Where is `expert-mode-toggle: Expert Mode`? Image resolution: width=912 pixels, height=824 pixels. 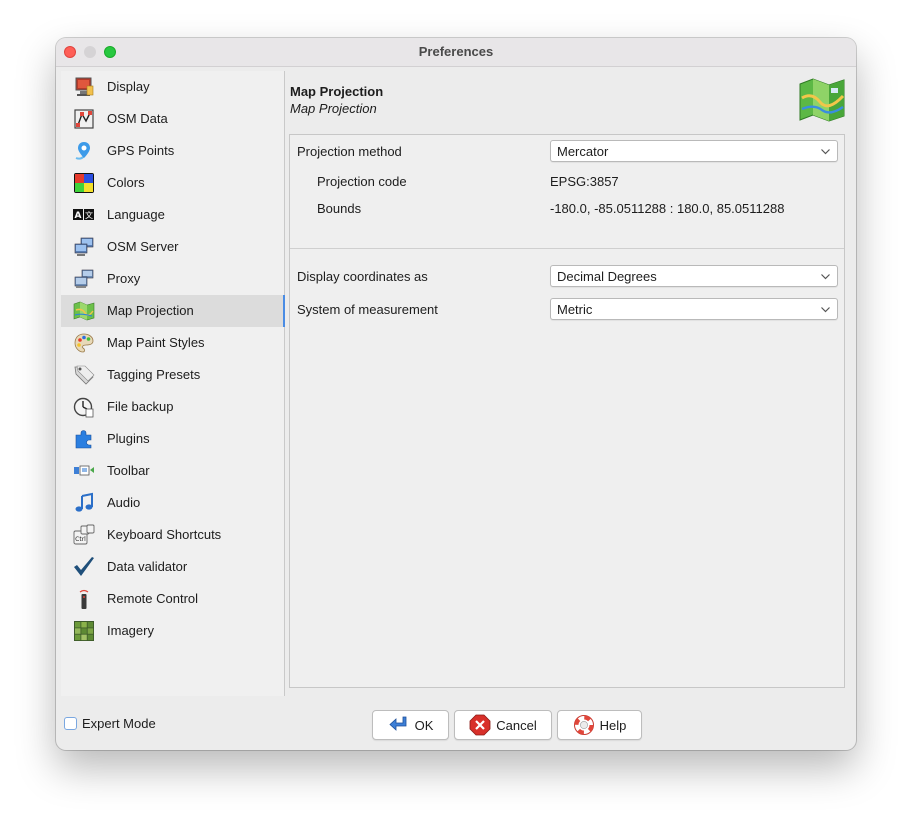
expert-mode-toggle: Expert Mode is located at coordinates (110, 723).